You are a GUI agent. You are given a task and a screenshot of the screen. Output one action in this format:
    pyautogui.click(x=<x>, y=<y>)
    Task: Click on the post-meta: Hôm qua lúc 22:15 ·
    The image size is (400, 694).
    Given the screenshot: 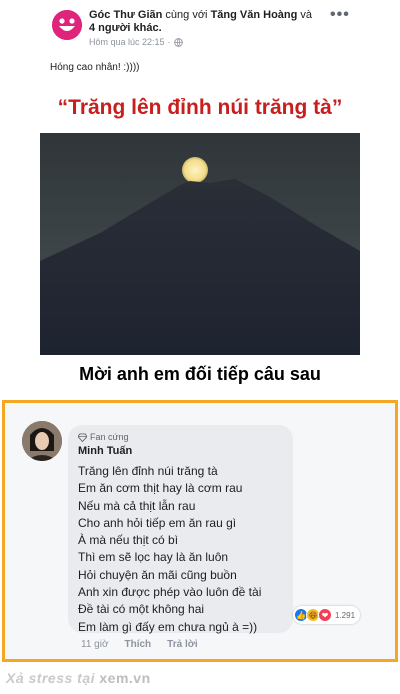 What is the action you would take?
    pyautogui.click(x=136, y=42)
    